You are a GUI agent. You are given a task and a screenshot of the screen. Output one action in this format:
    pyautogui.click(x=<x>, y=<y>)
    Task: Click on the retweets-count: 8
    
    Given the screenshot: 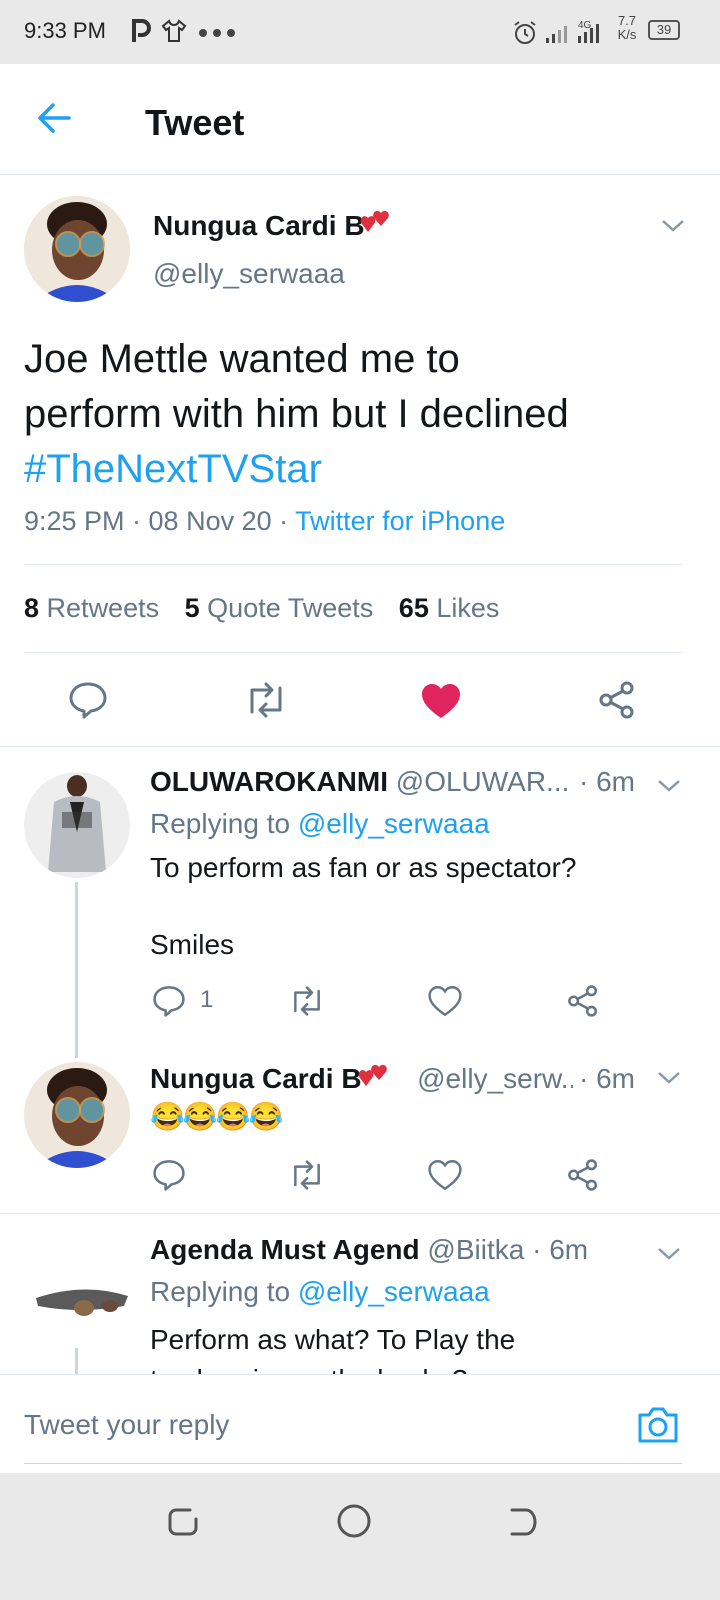 What is the action you would take?
    pyautogui.click(x=32, y=608)
    